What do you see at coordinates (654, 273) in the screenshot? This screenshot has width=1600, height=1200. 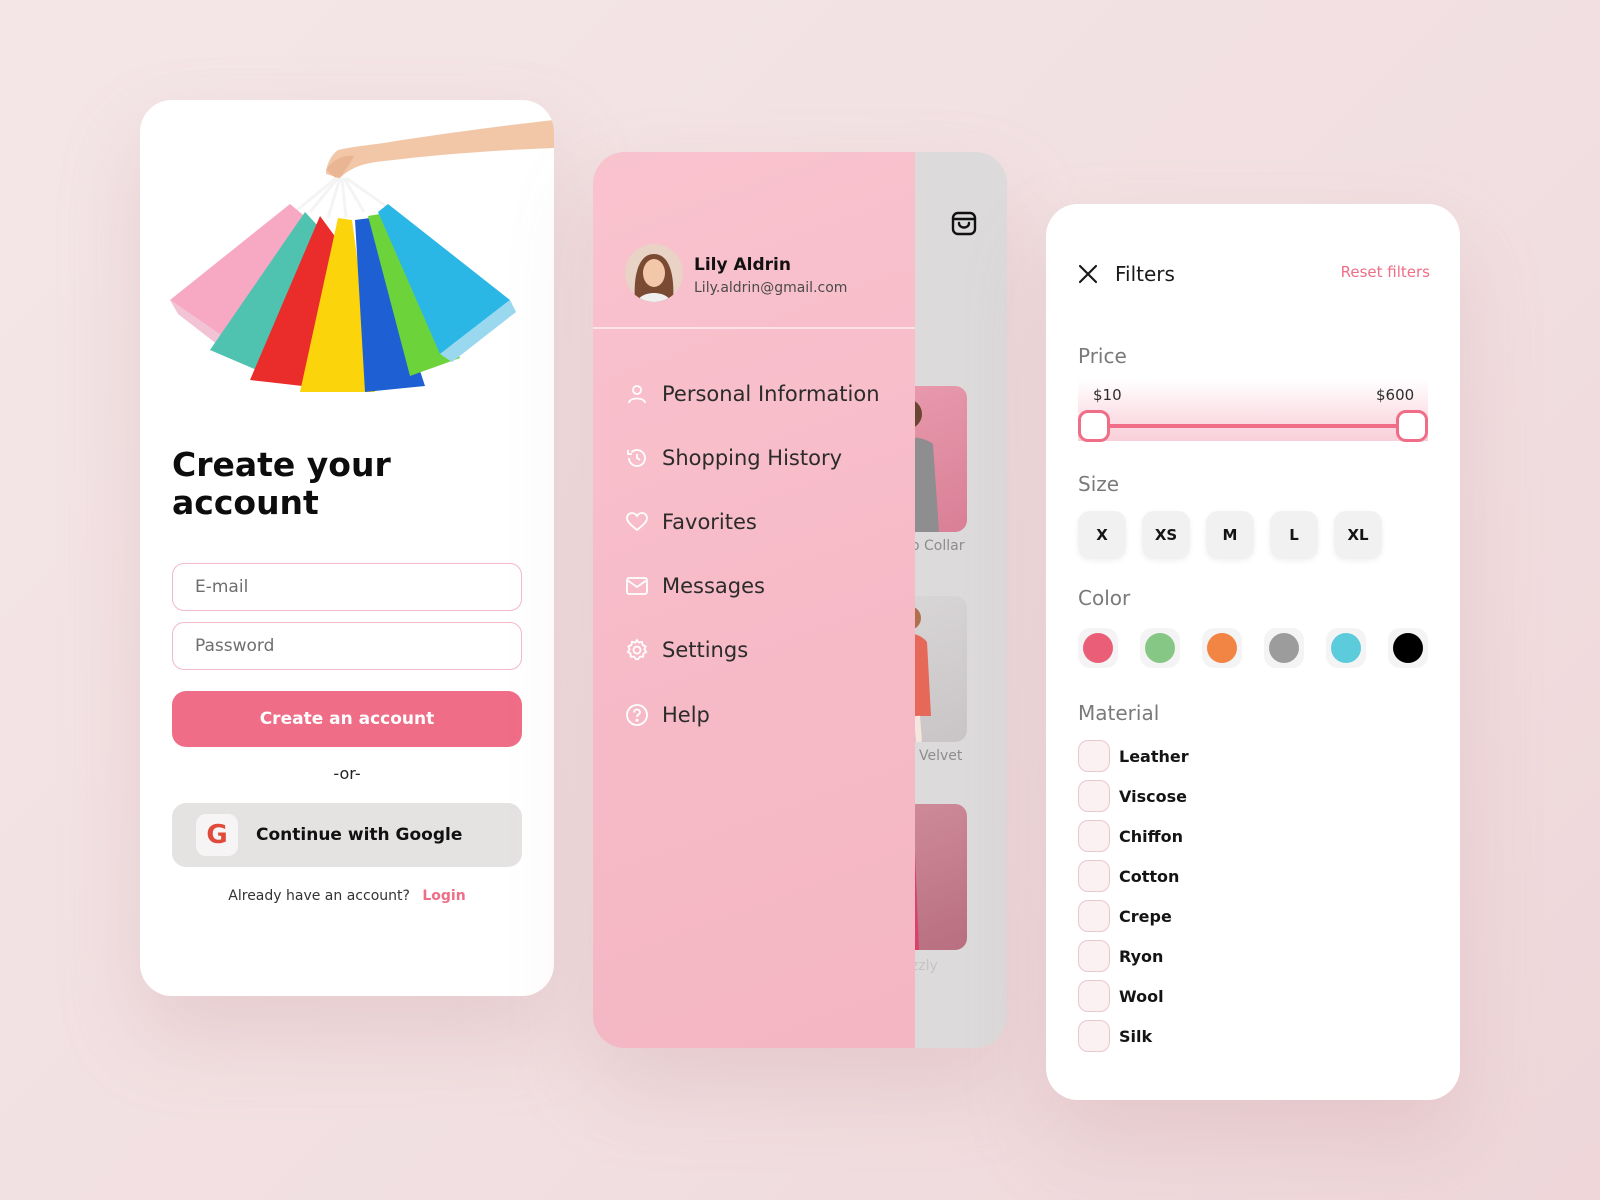 I see `avatar` at bounding box center [654, 273].